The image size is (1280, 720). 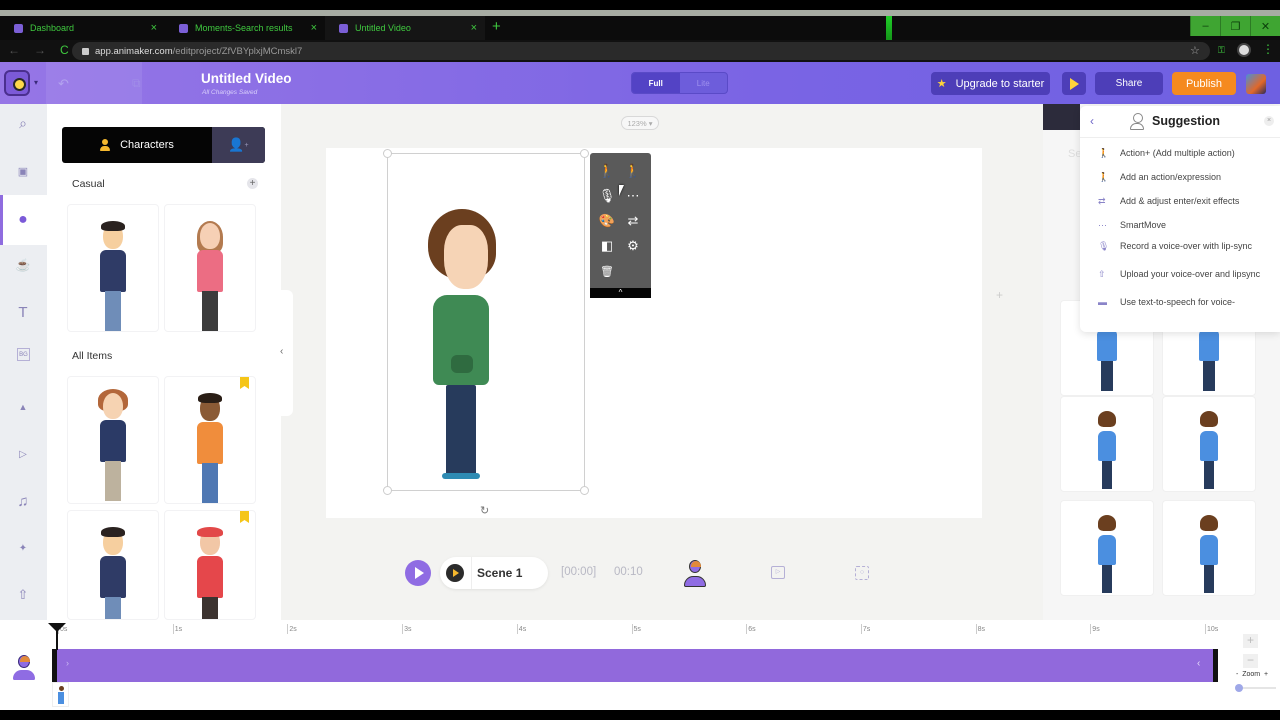 I want to click on back-button: ←, so click(x=14, y=50).